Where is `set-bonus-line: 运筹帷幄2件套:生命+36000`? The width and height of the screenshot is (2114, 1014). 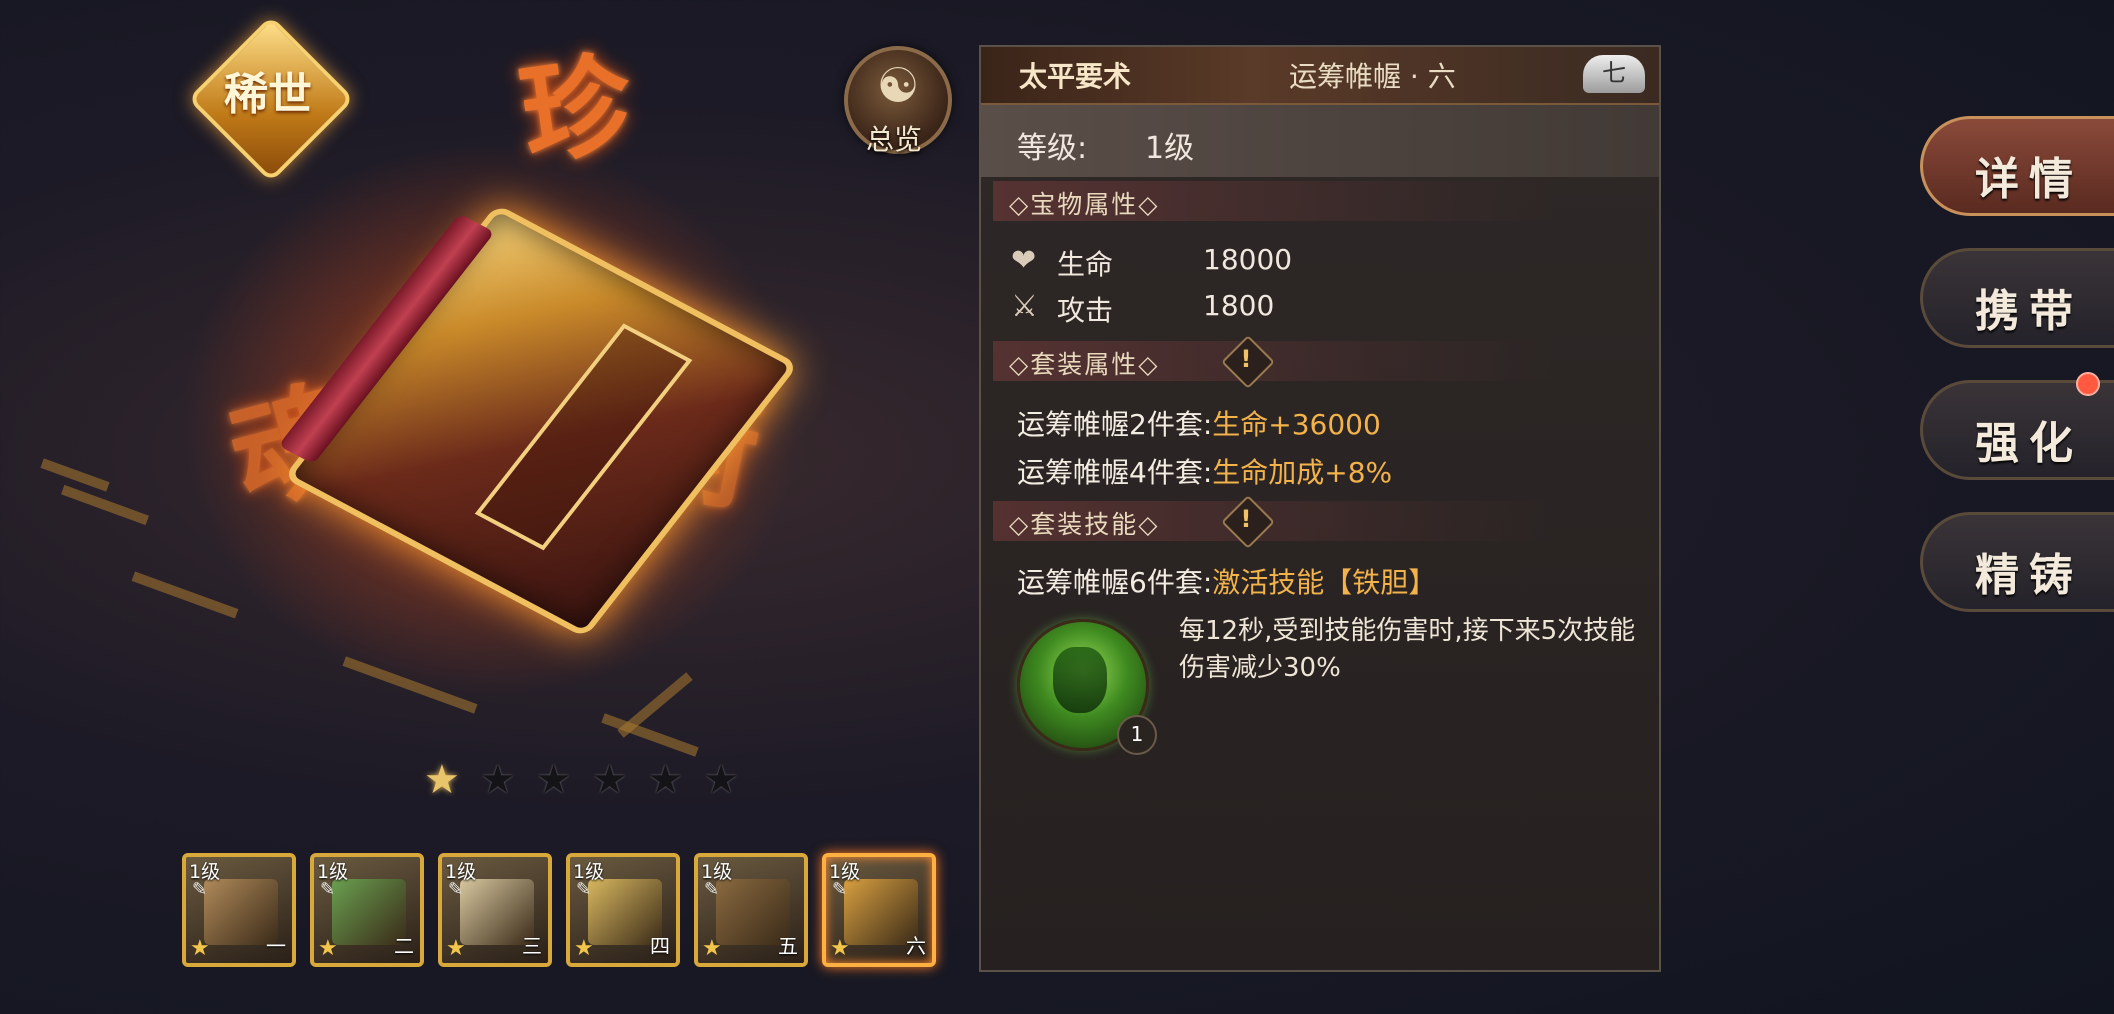 set-bonus-line: 运筹帷幄2件套:生命+36000 is located at coordinates (1199, 423).